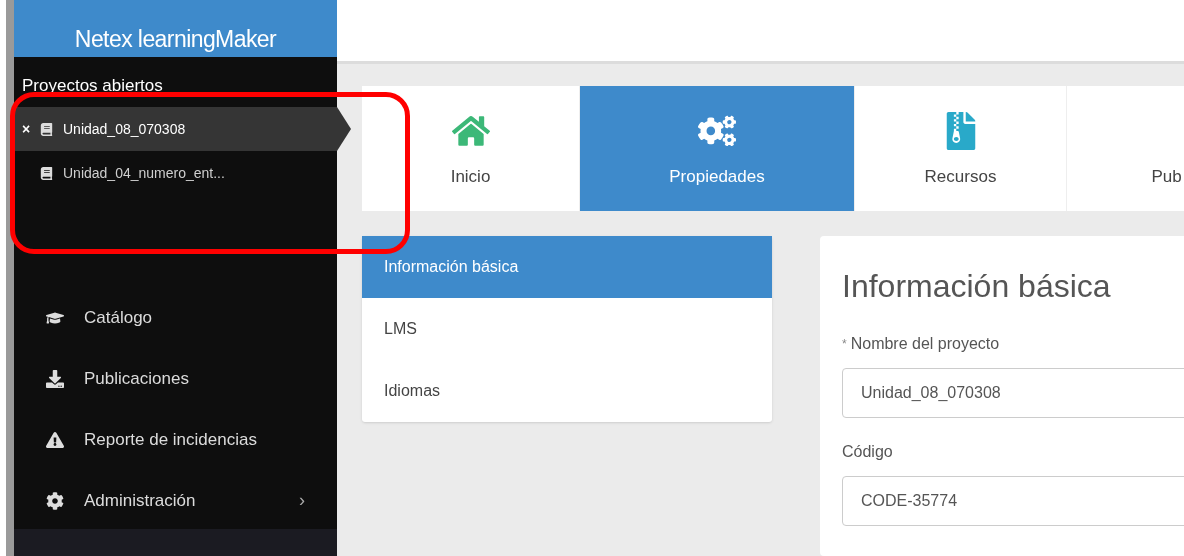  Describe the element at coordinates (567, 329) in the screenshot. I see `section-item: LMS` at that location.